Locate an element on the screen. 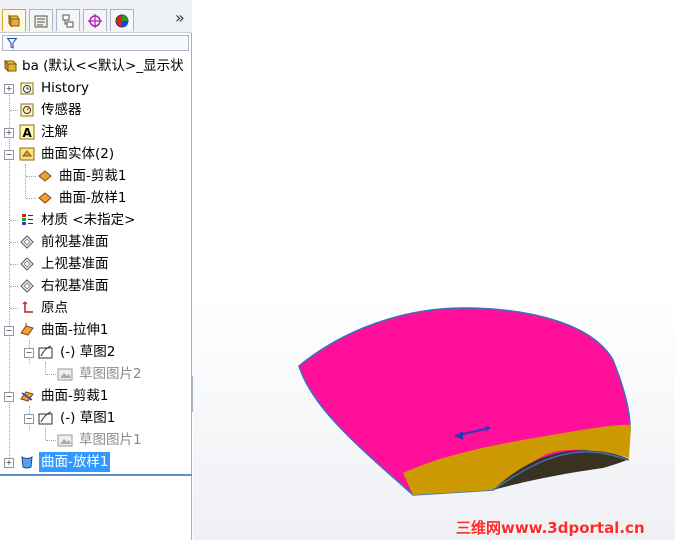 The image size is (675, 544). root-label: ba (默认<<默认>_显示状 is located at coordinates (103, 66).